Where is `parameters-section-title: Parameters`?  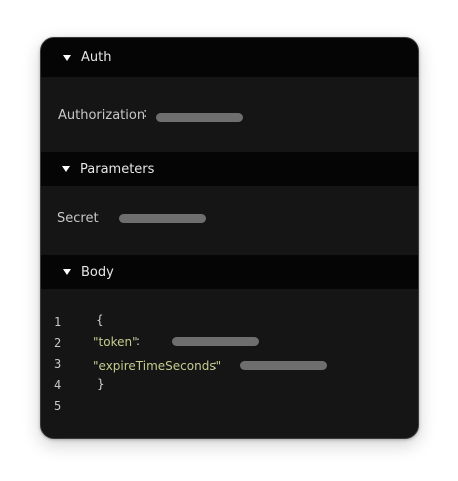 parameters-section-title: Parameters is located at coordinates (117, 169).